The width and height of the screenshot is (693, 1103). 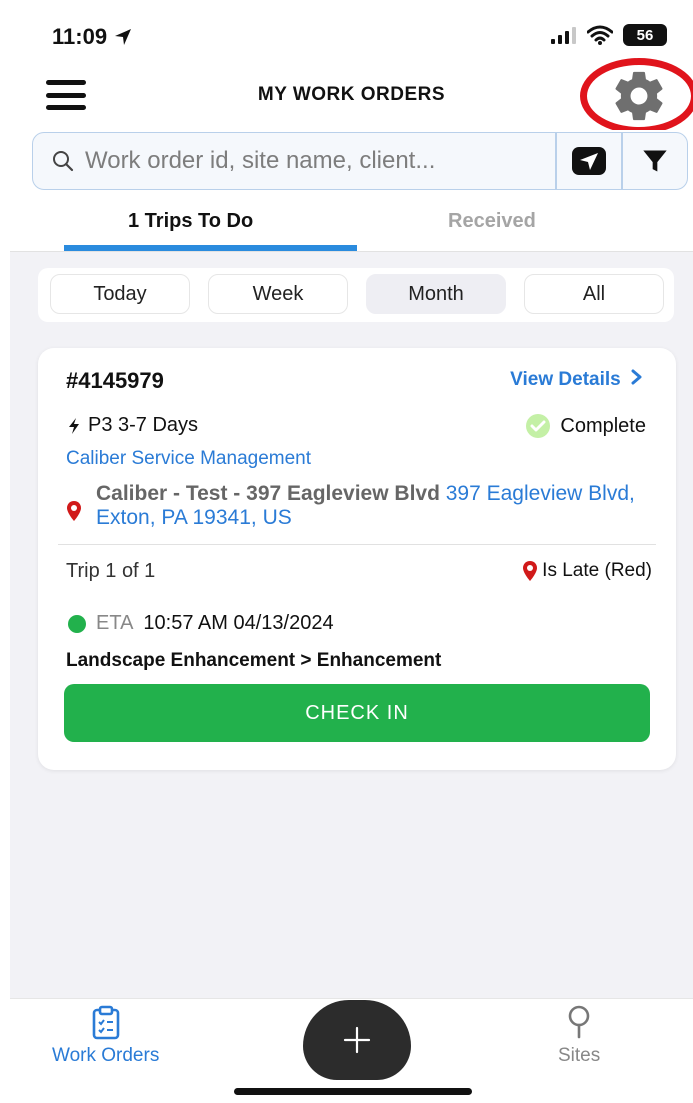 What do you see at coordinates (594, 294) in the screenshot?
I see `segment-all: All` at bounding box center [594, 294].